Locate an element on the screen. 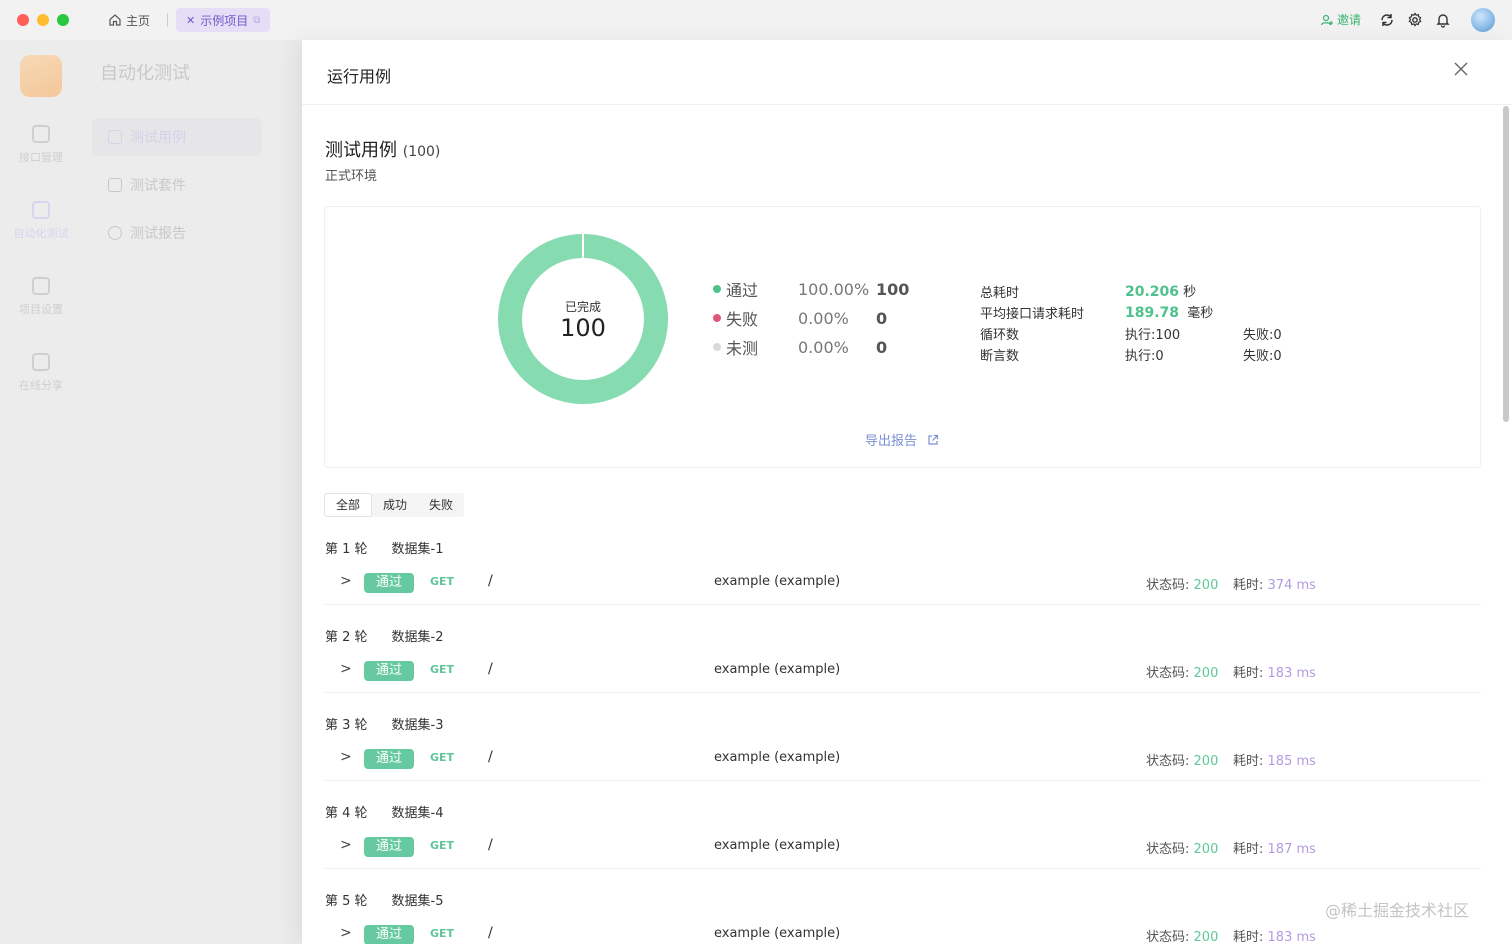 The image size is (1512, 944). close-icon is located at coordinates (1461, 69).